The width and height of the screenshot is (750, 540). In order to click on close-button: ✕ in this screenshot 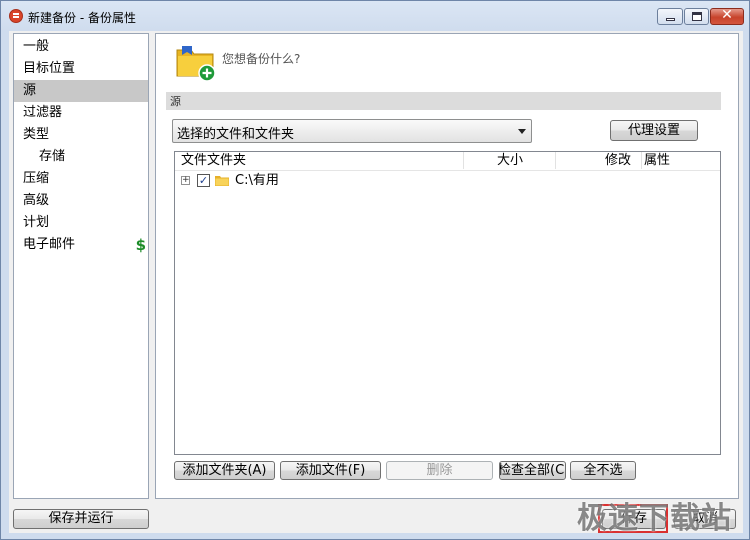, I will do `click(727, 16)`.